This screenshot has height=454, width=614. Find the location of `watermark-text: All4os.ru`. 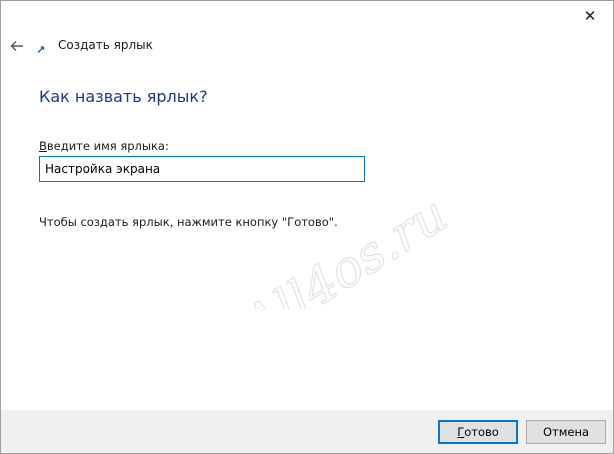

watermark-text: All4os.ru is located at coordinates (343, 247).